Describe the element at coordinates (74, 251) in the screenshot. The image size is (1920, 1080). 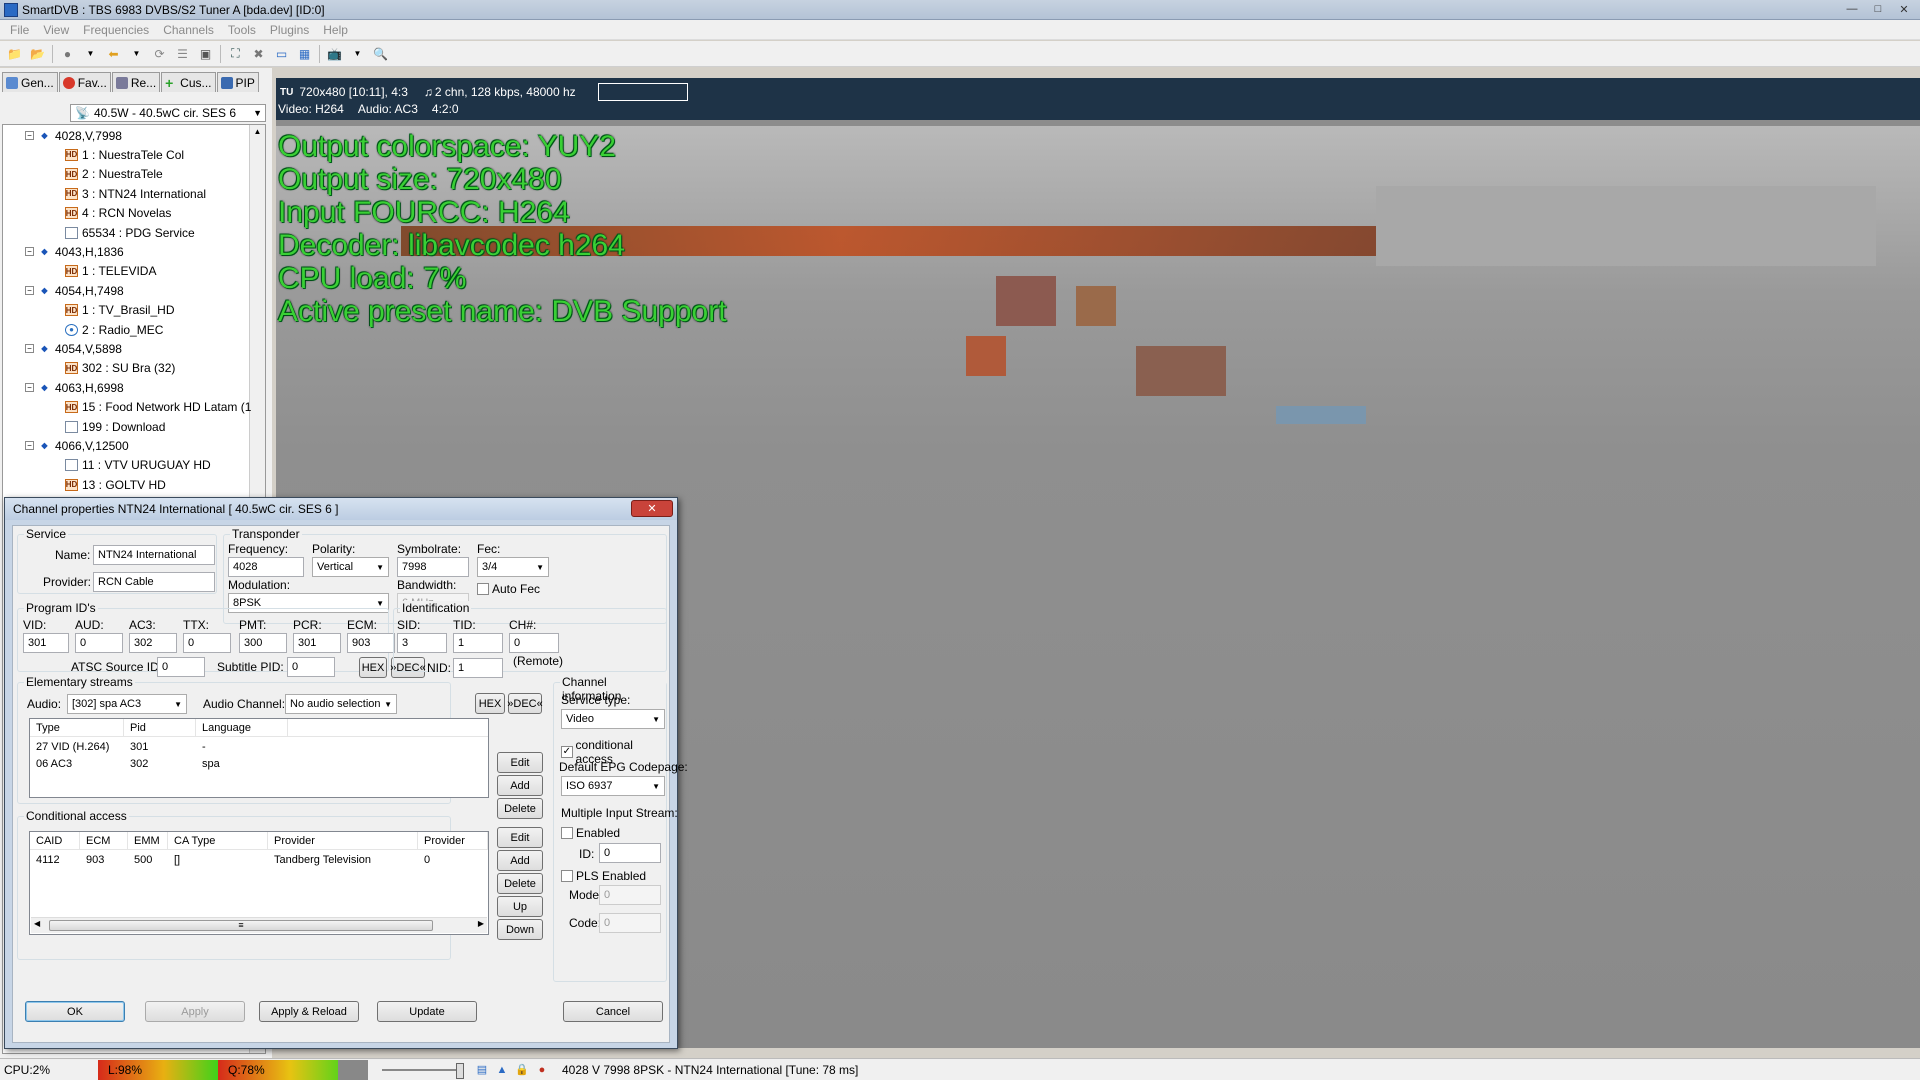
I see `tree-transponder: − ◆ 4043,H,1836` at that location.